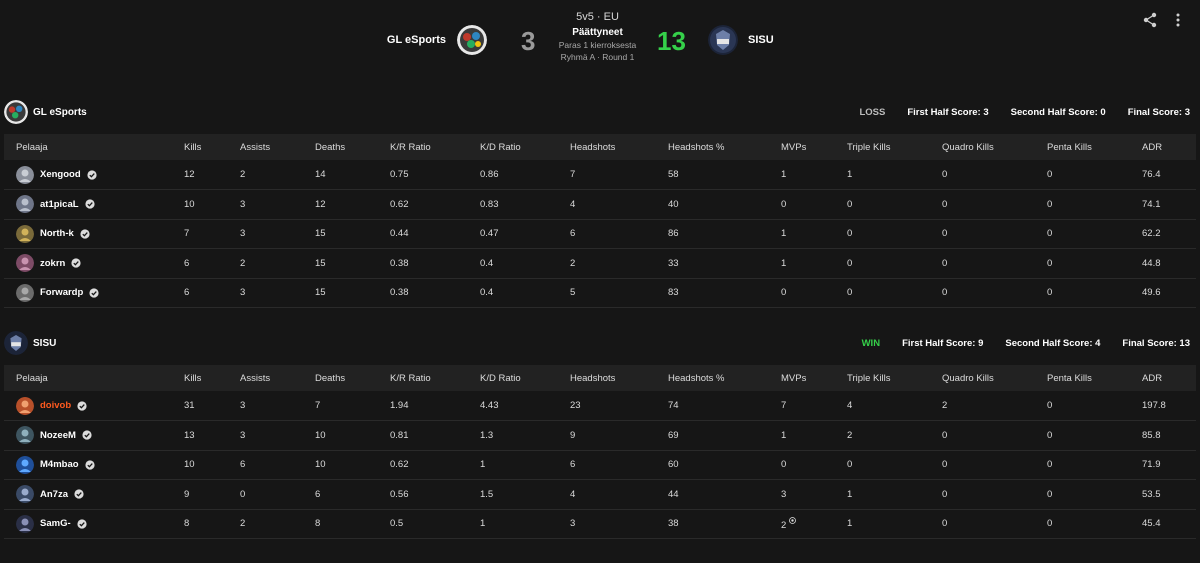 This screenshot has width=1200, height=563. What do you see at coordinates (57, 233) in the screenshot?
I see `player-name: North-k` at bounding box center [57, 233].